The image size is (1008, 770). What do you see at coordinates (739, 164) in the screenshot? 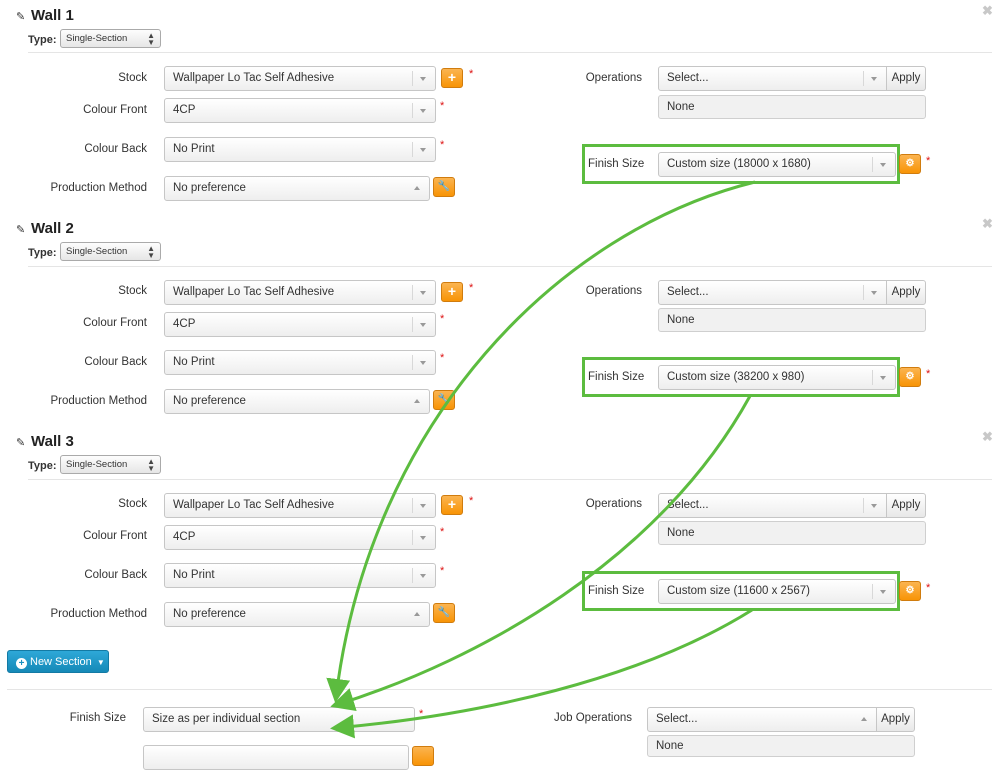
I see `finish-size-value: Custom size (18000 x 1680)` at bounding box center [739, 164].